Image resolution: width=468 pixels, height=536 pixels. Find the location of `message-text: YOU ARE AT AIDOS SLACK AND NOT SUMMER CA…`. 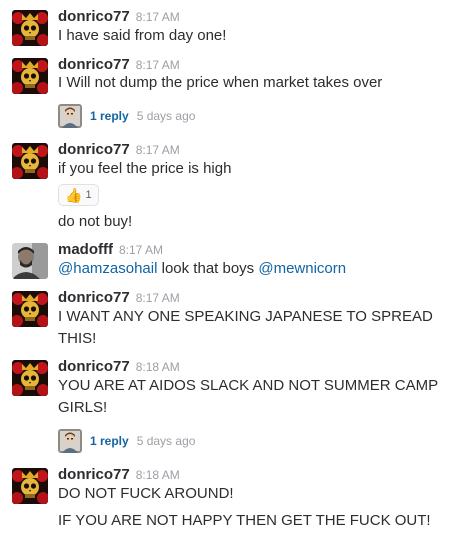

message-text: YOU ARE AT AIDOS SLACK AND NOT SUMMER CA… is located at coordinates (248, 385).